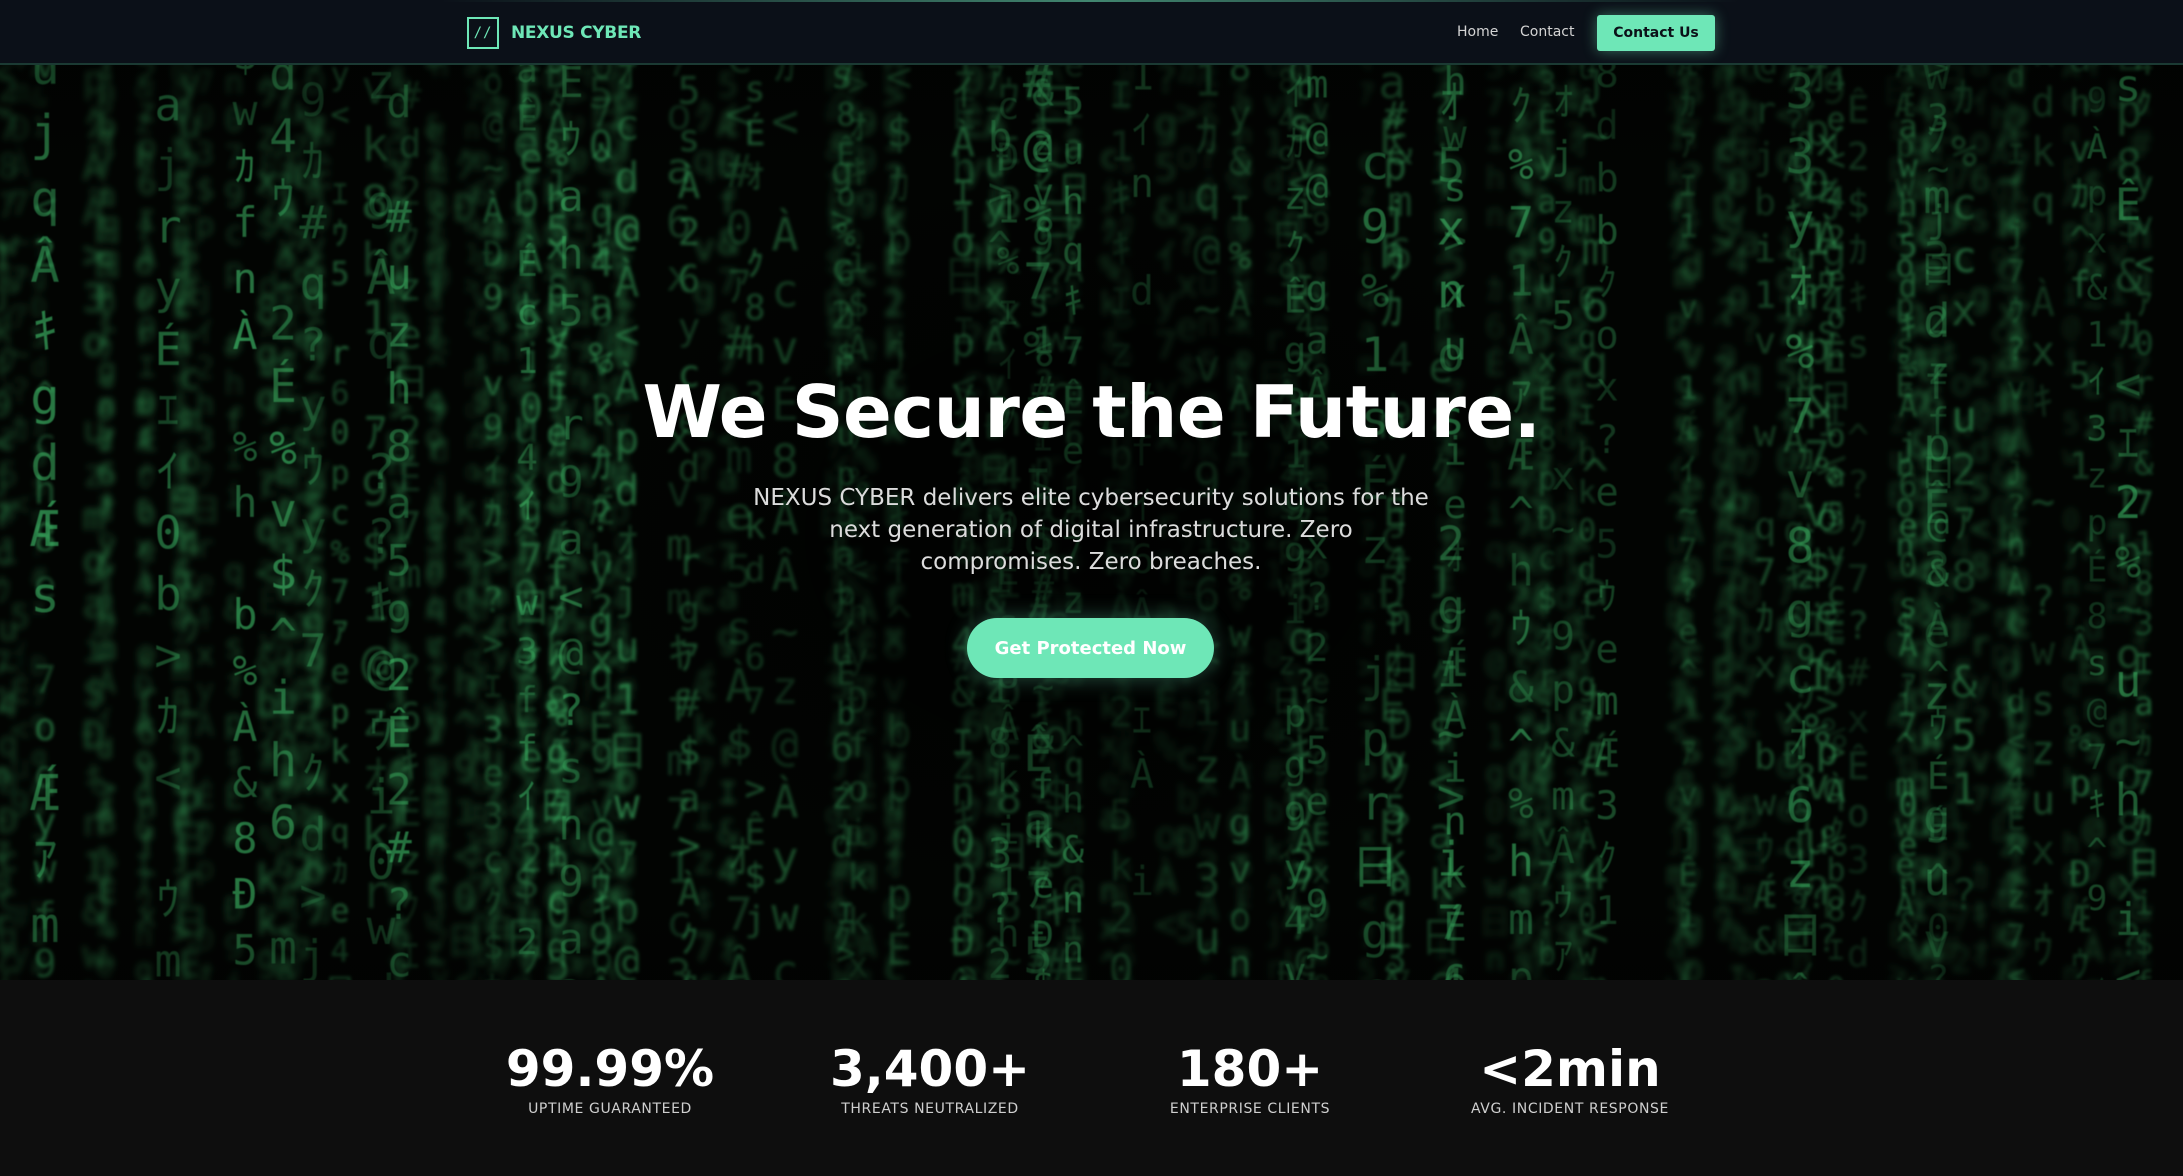 This screenshot has width=2183, height=1176. What do you see at coordinates (930, 1109) in the screenshot?
I see `stat-label: THREATS NEUTRALIZED` at bounding box center [930, 1109].